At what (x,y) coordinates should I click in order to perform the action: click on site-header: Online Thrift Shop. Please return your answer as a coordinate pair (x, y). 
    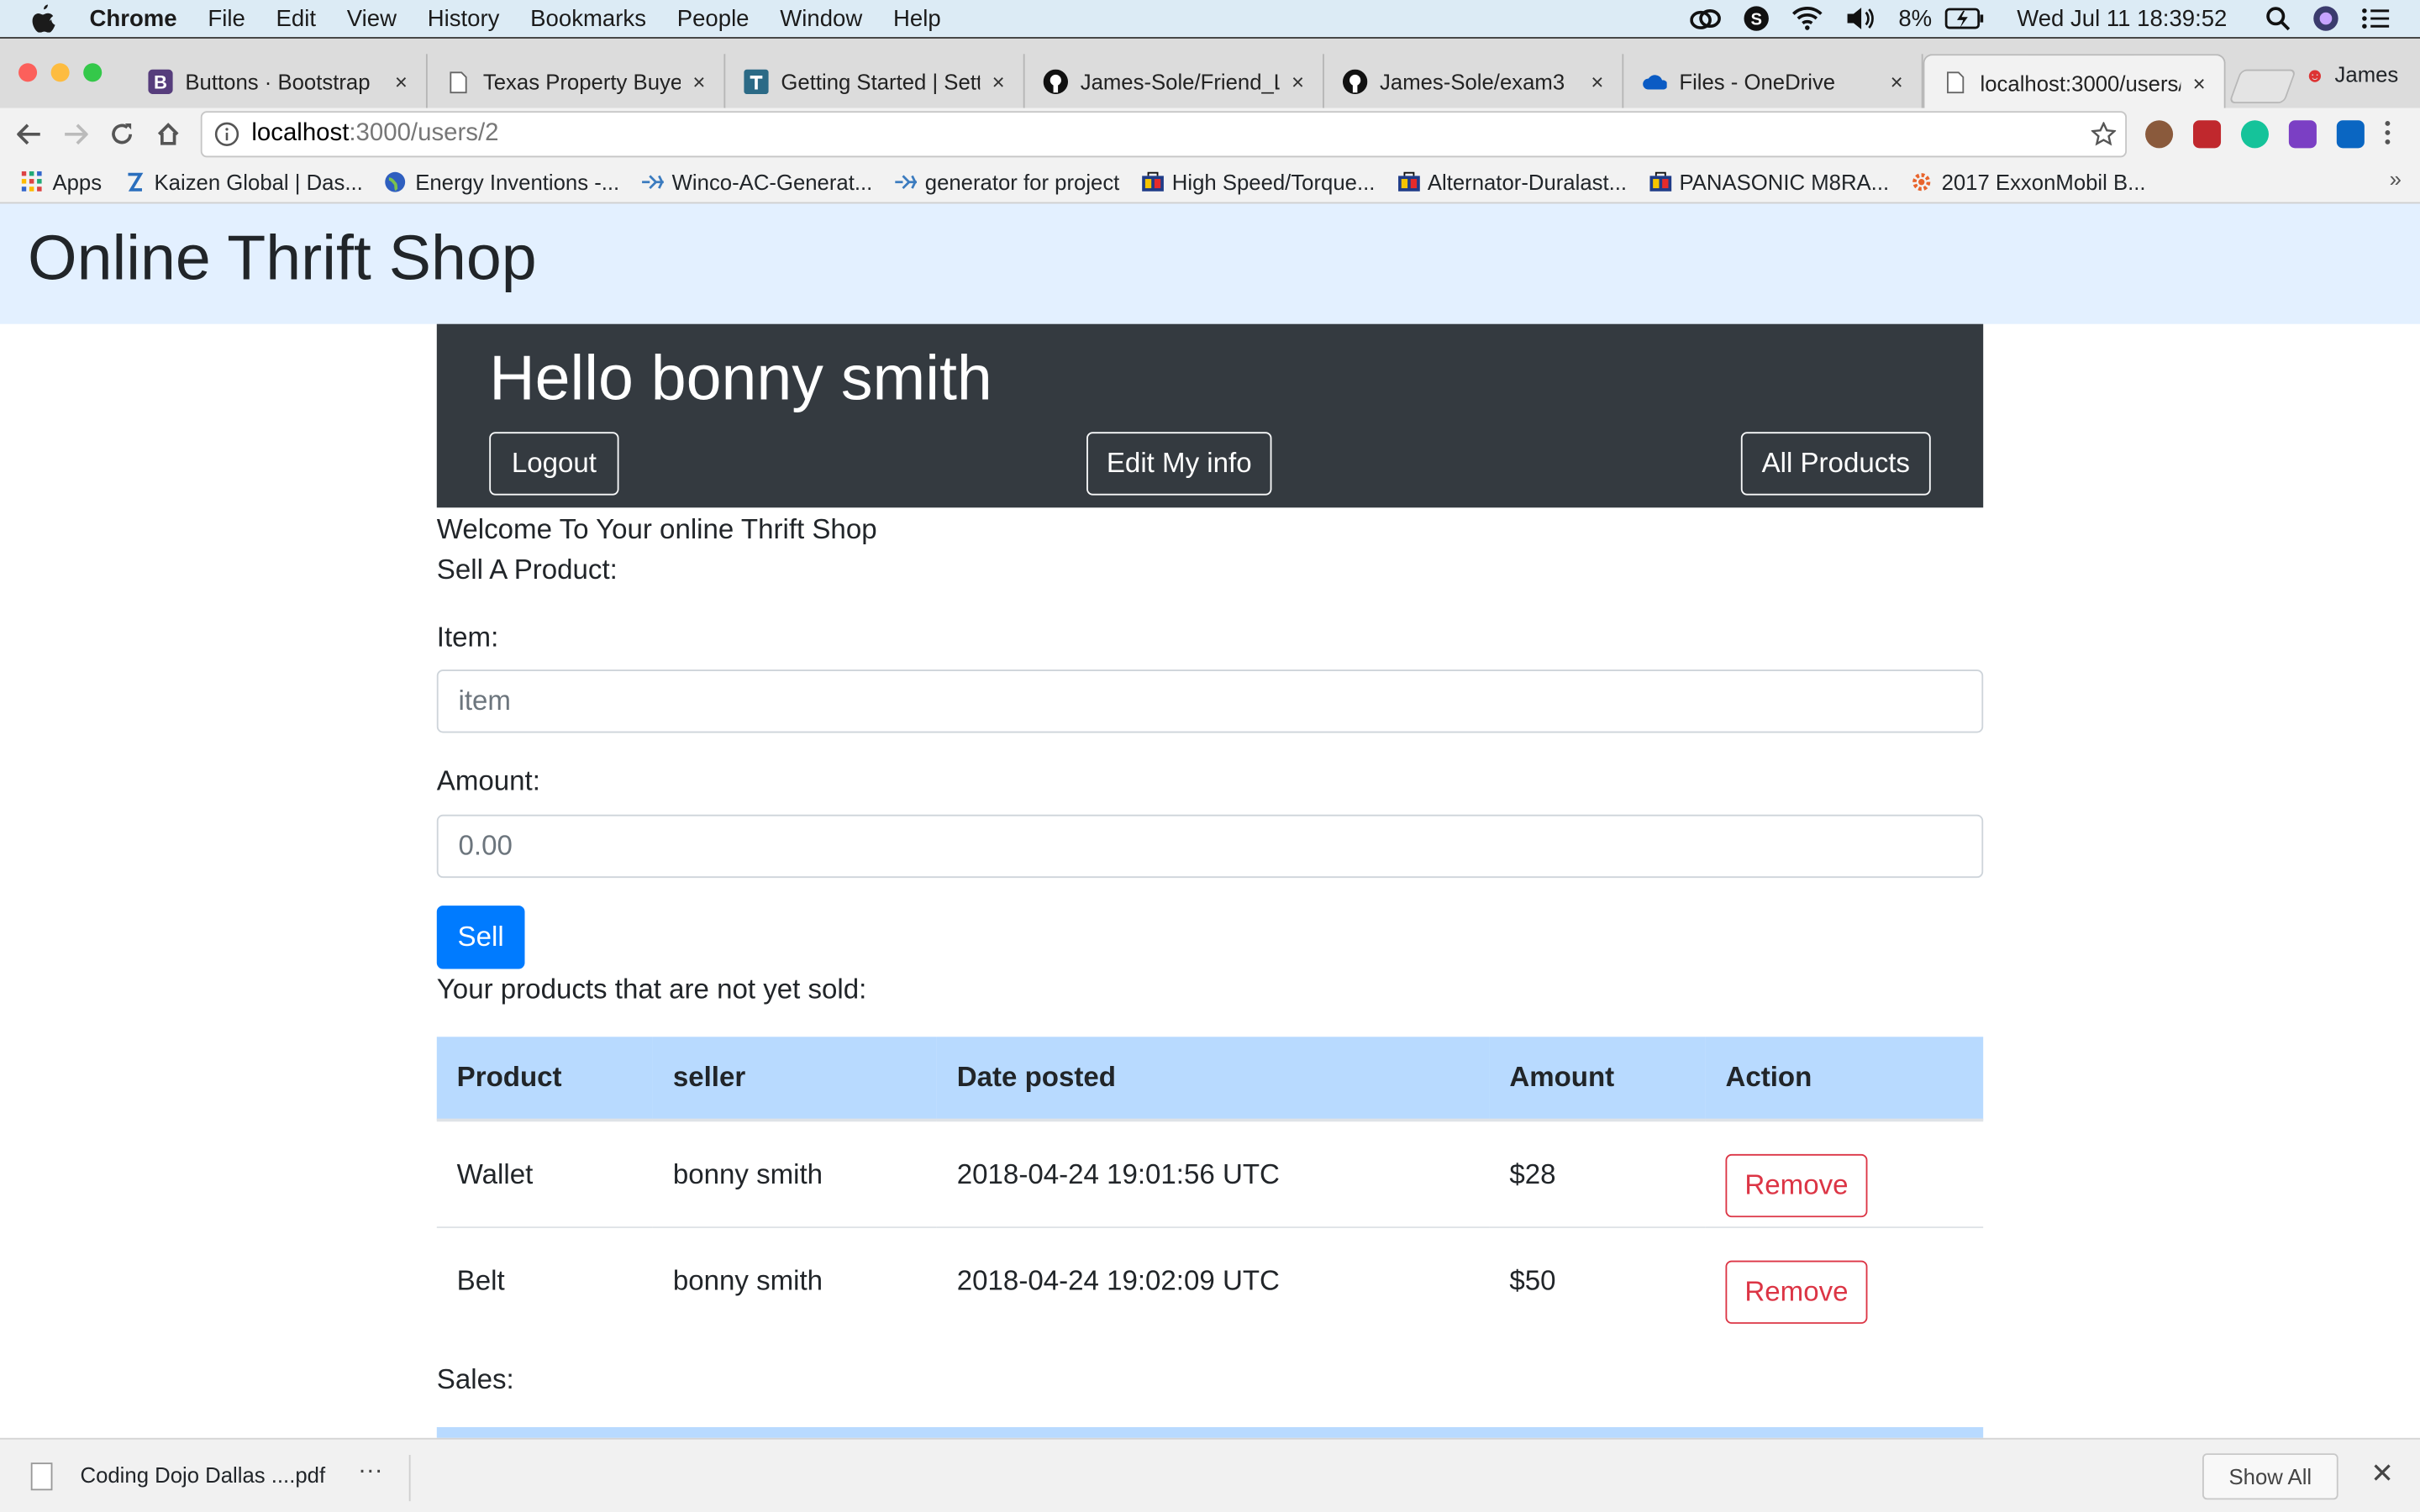
    Looking at the image, I should click on (1210, 263).